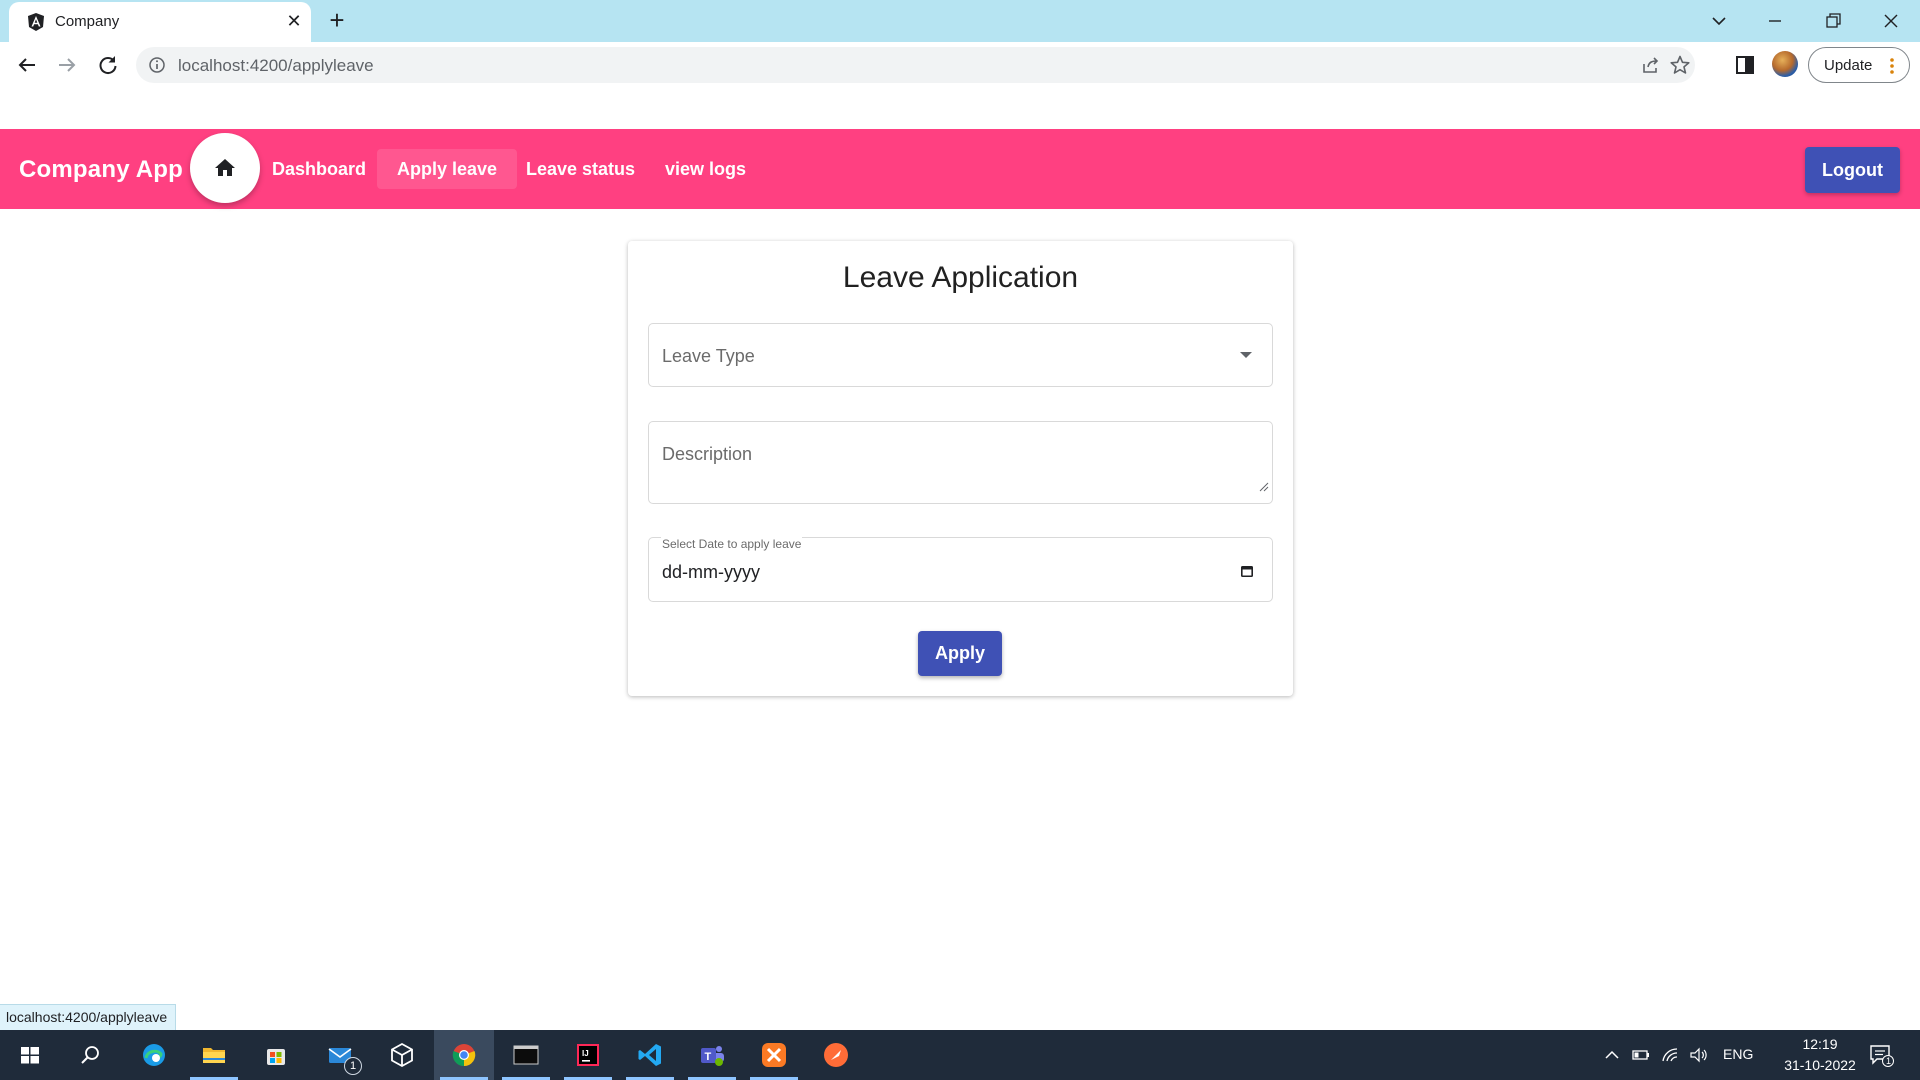 The image size is (1920, 1080). What do you see at coordinates (108, 169) in the screenshot?
I see `app-brand: Company App .` at bounding box center [108, 169].